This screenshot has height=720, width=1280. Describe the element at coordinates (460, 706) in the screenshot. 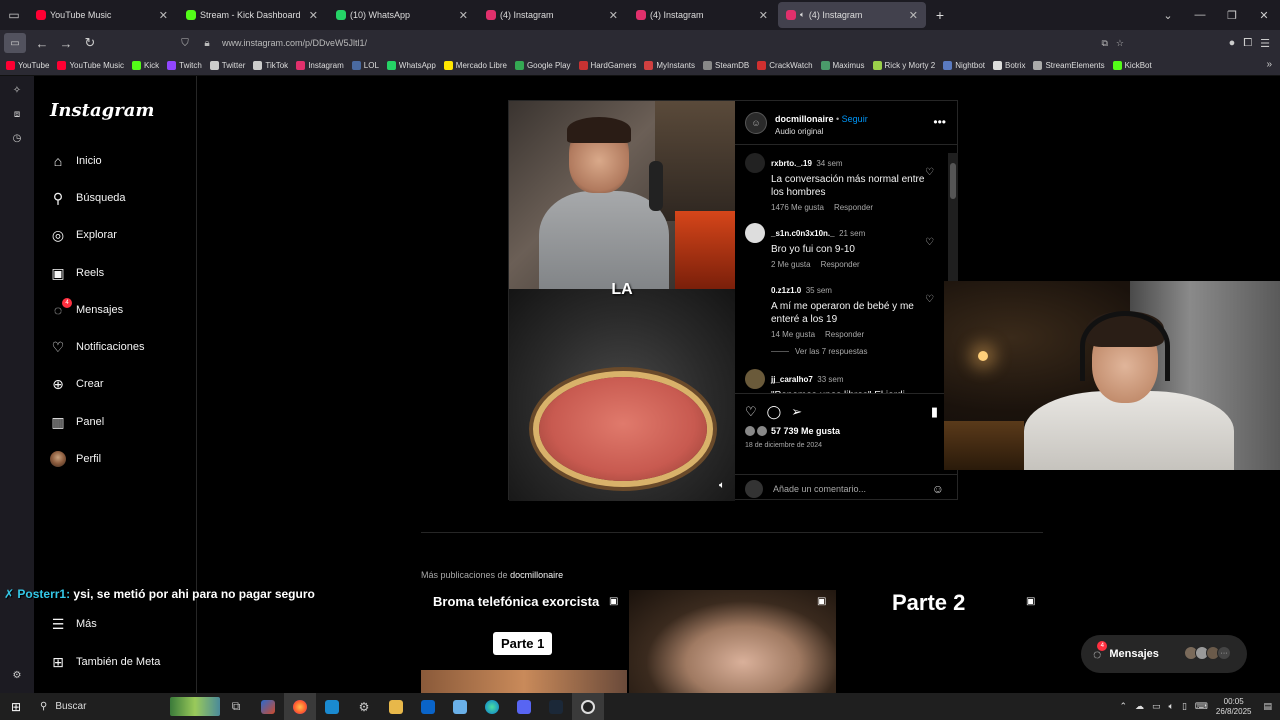

I see `monitor-icon` at that location.